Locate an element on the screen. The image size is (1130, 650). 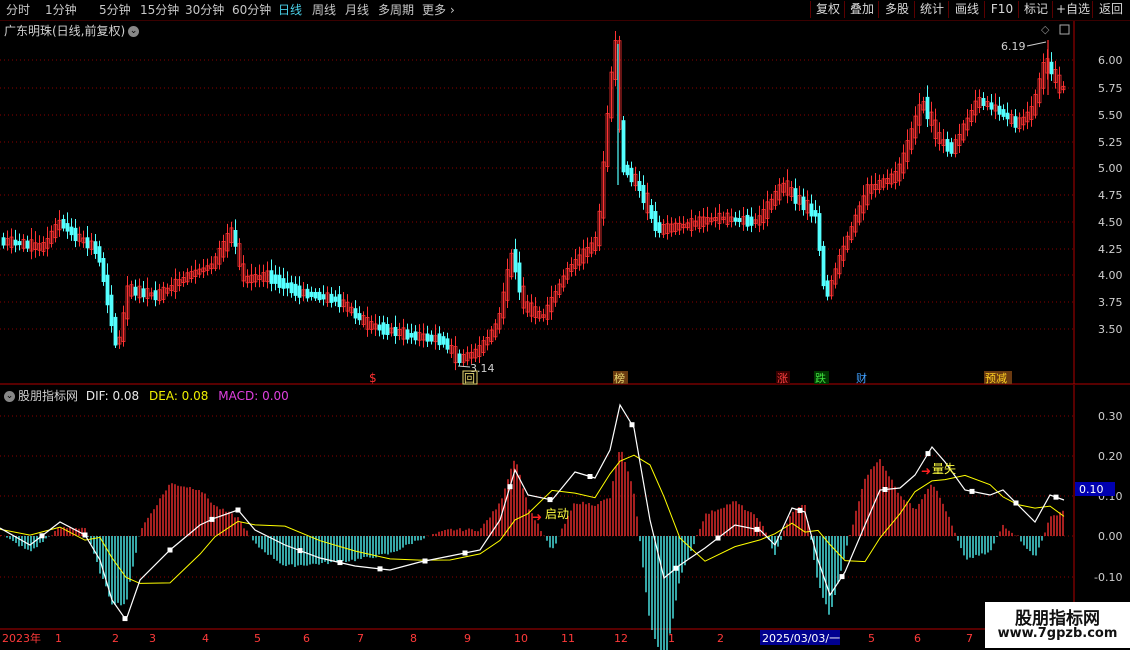
diamond-icon: ◇ is located at coordinates (1045, 29).